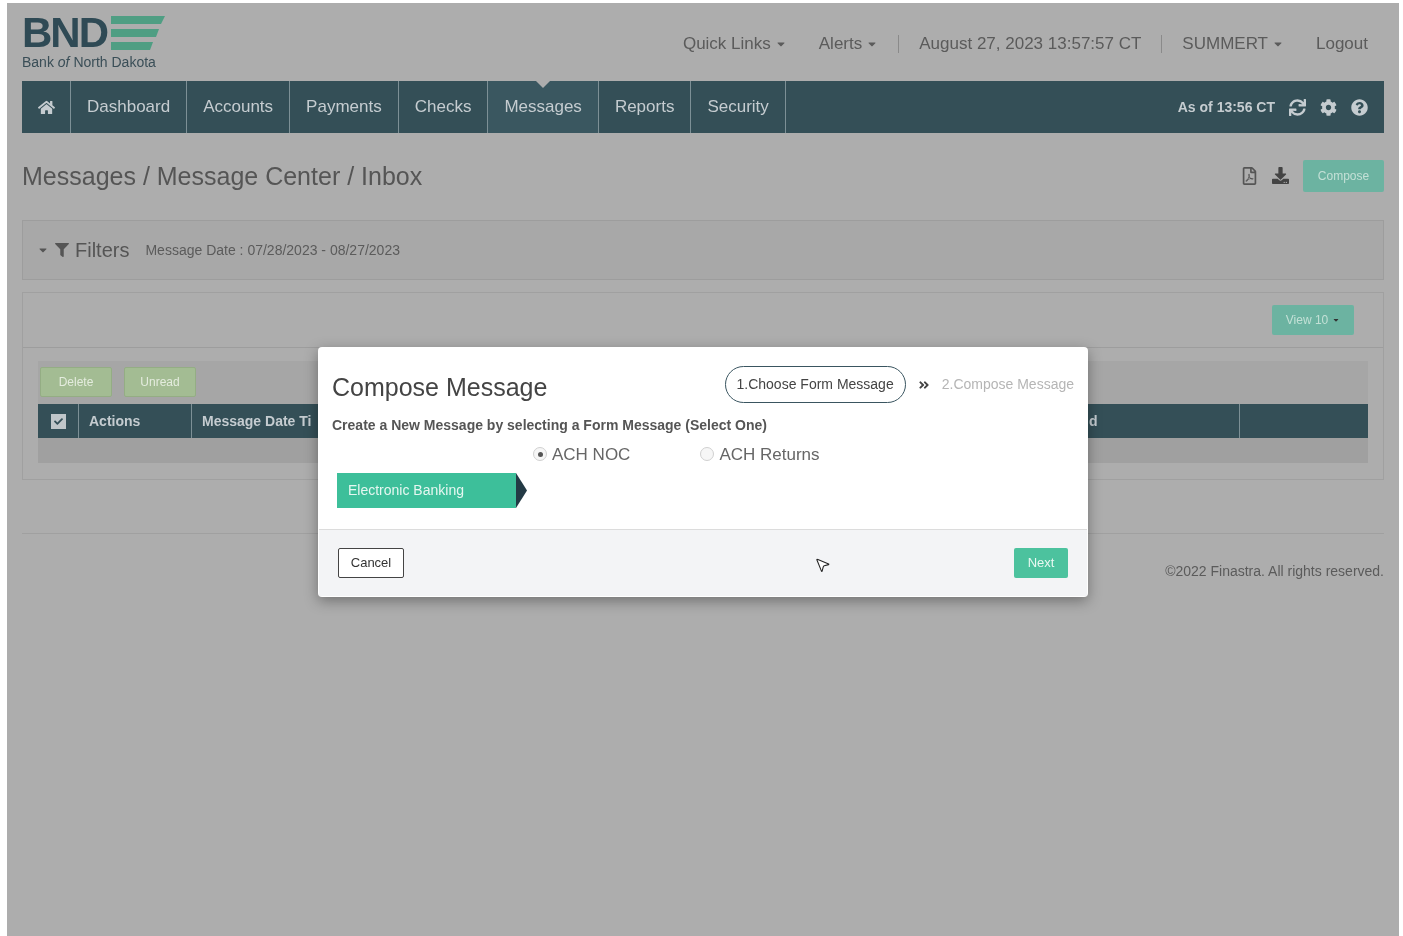 The width and height of the screenshot is (1403, 936). What do you see at coordinates (1249, 175) in the screenshot?
I see `pdf-icon` at bounding box center [1249, 175].